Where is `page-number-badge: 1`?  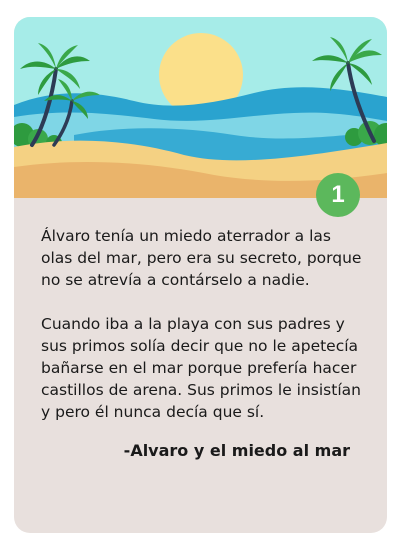
page-number-badge: 1 is located at coordinates (338, 195).